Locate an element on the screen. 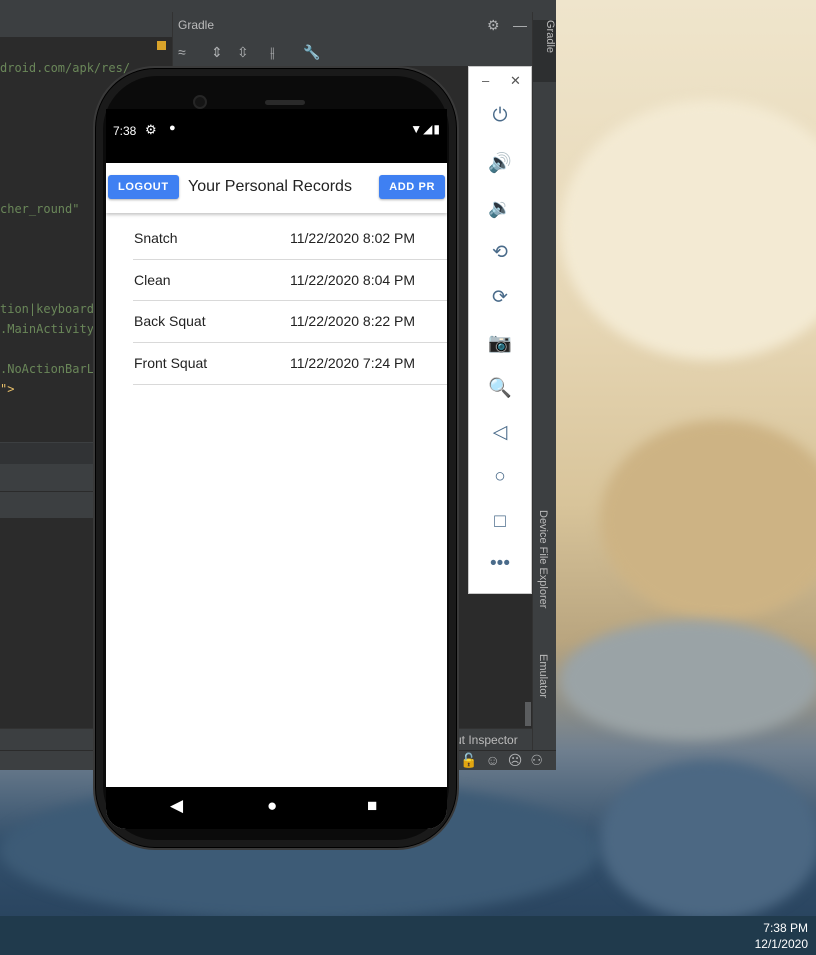 This screenshot has width=816, height=955. record-name: Front Squat is located at coordinates (171, 363).